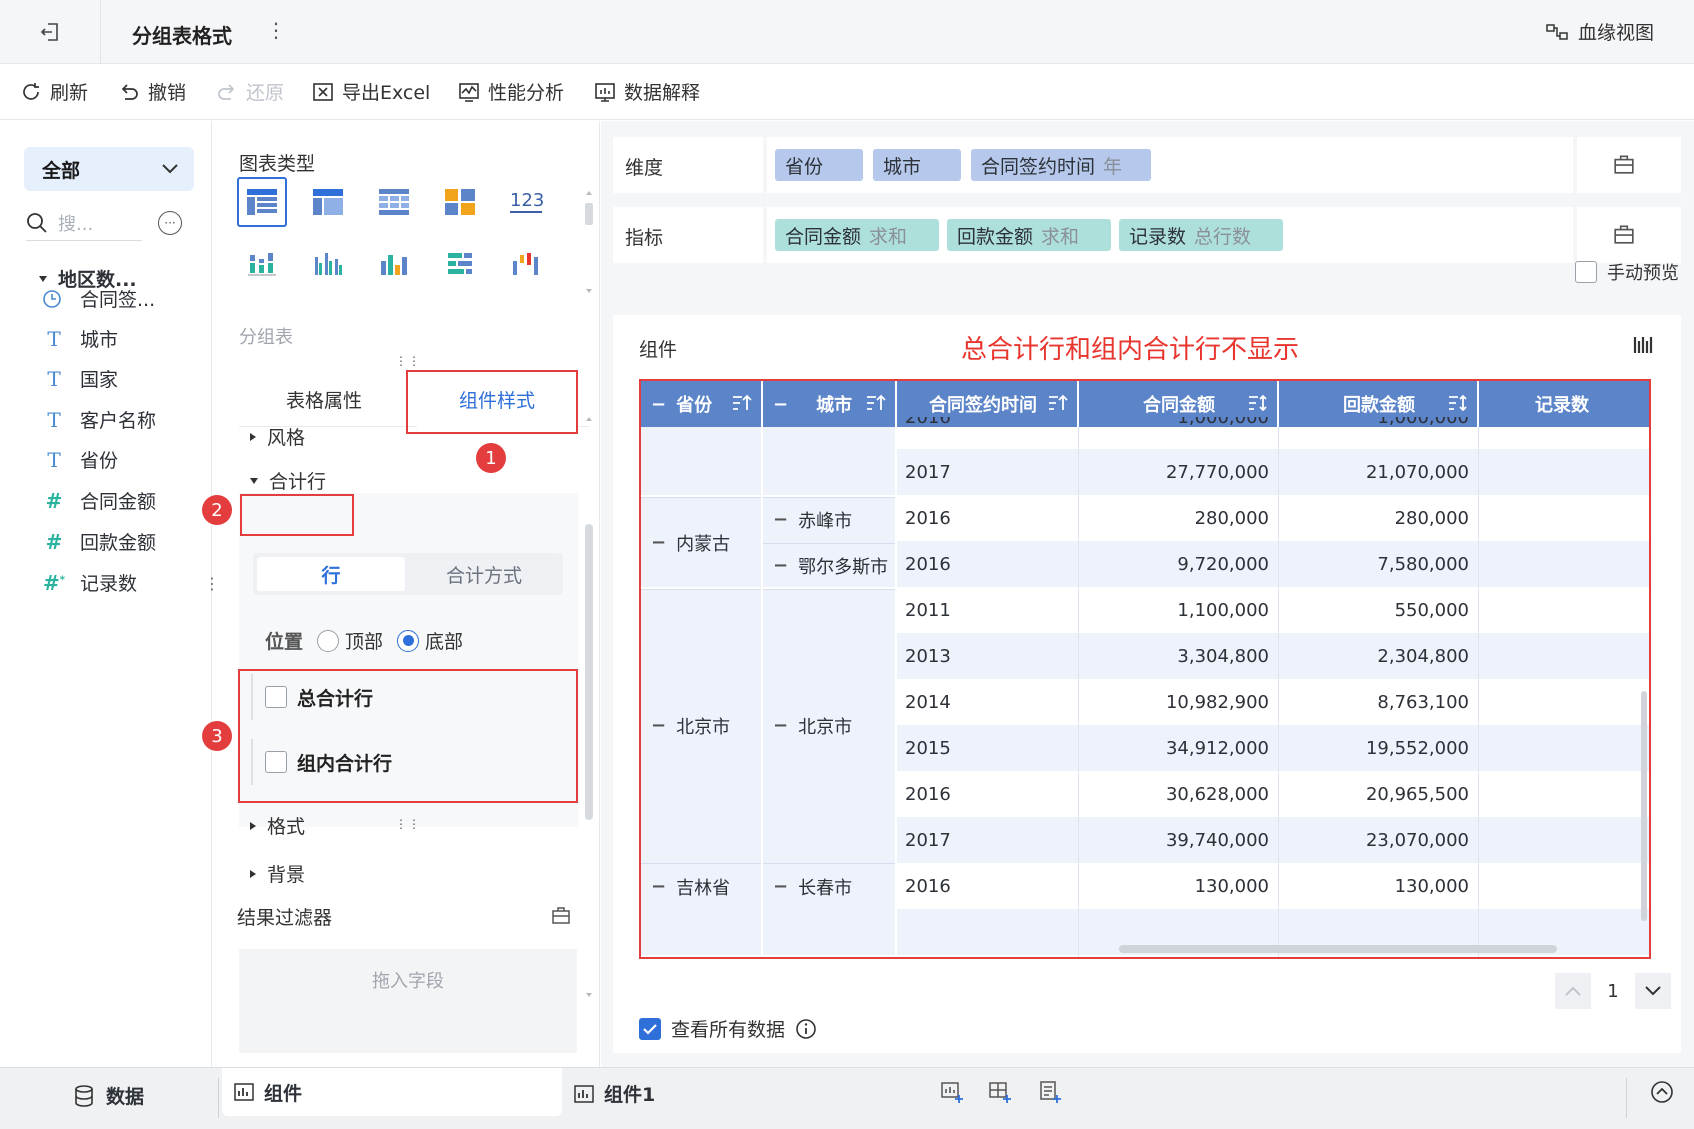 The height and width of the screenshot is (1129, 1694). Describe the element at coordinates (50, 32) in the screenshot. I see `exit-icon` at that location.